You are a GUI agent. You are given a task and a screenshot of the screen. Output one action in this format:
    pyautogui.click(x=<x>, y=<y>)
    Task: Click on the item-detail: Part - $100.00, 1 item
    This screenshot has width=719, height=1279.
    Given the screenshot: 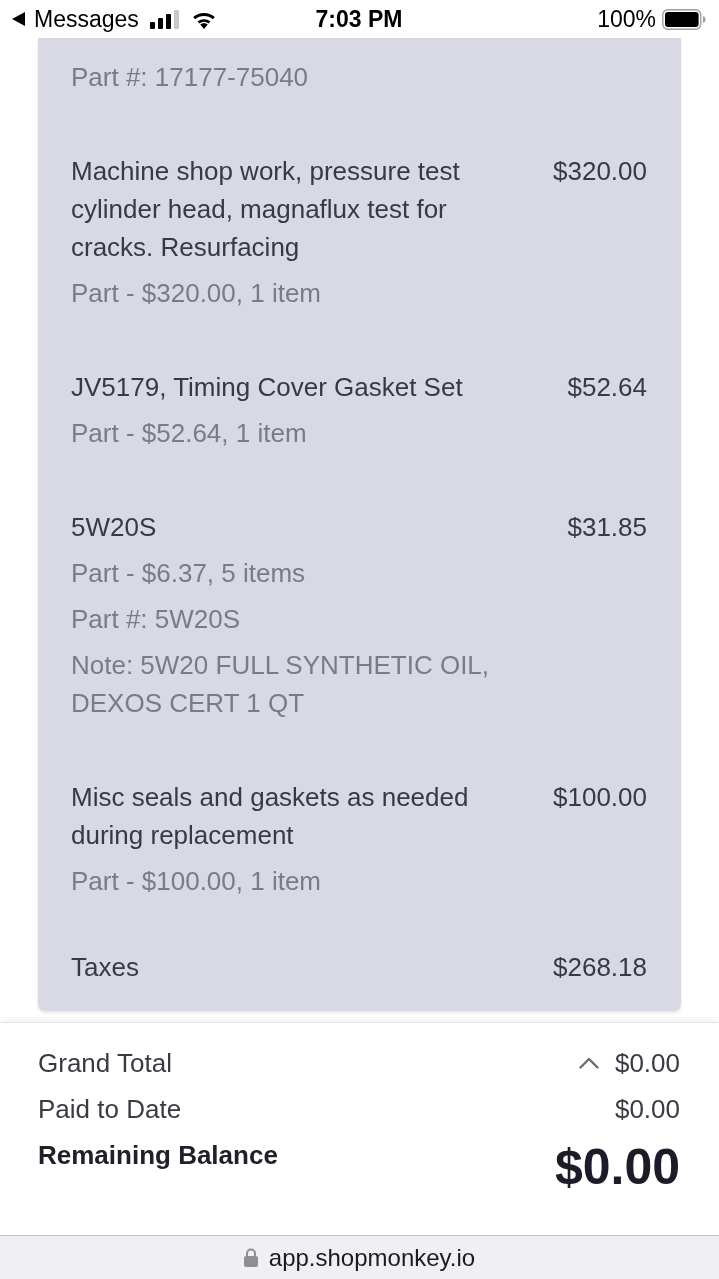 What is the action you would take?
    pyautogui.click(x=197, y=881)
    